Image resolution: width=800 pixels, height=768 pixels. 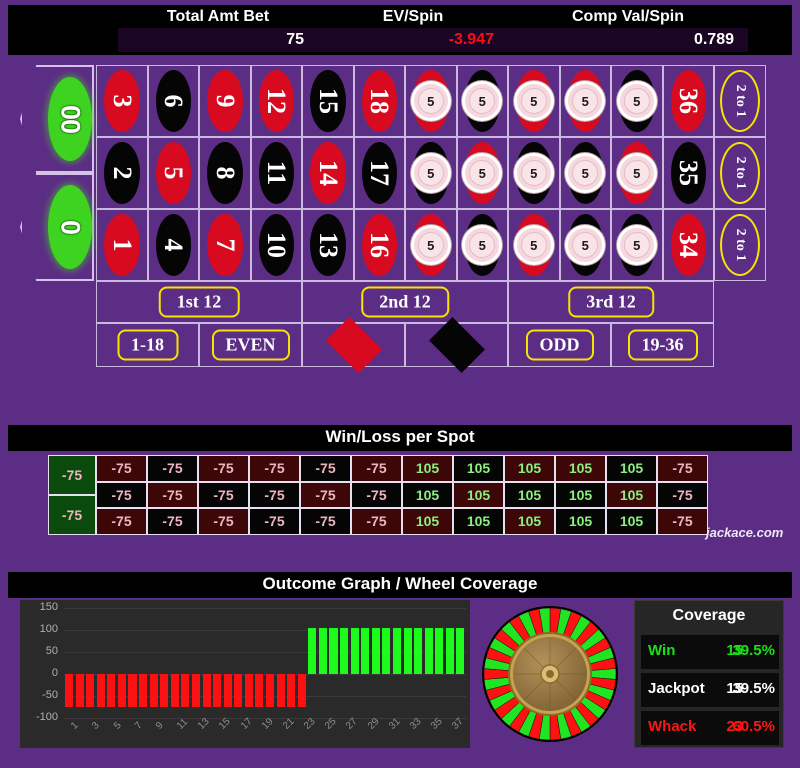 What do you see at coordinates (225, 101) in the screenshot?
I see `number-cell-9: 9` at bounding box center [225, 101].